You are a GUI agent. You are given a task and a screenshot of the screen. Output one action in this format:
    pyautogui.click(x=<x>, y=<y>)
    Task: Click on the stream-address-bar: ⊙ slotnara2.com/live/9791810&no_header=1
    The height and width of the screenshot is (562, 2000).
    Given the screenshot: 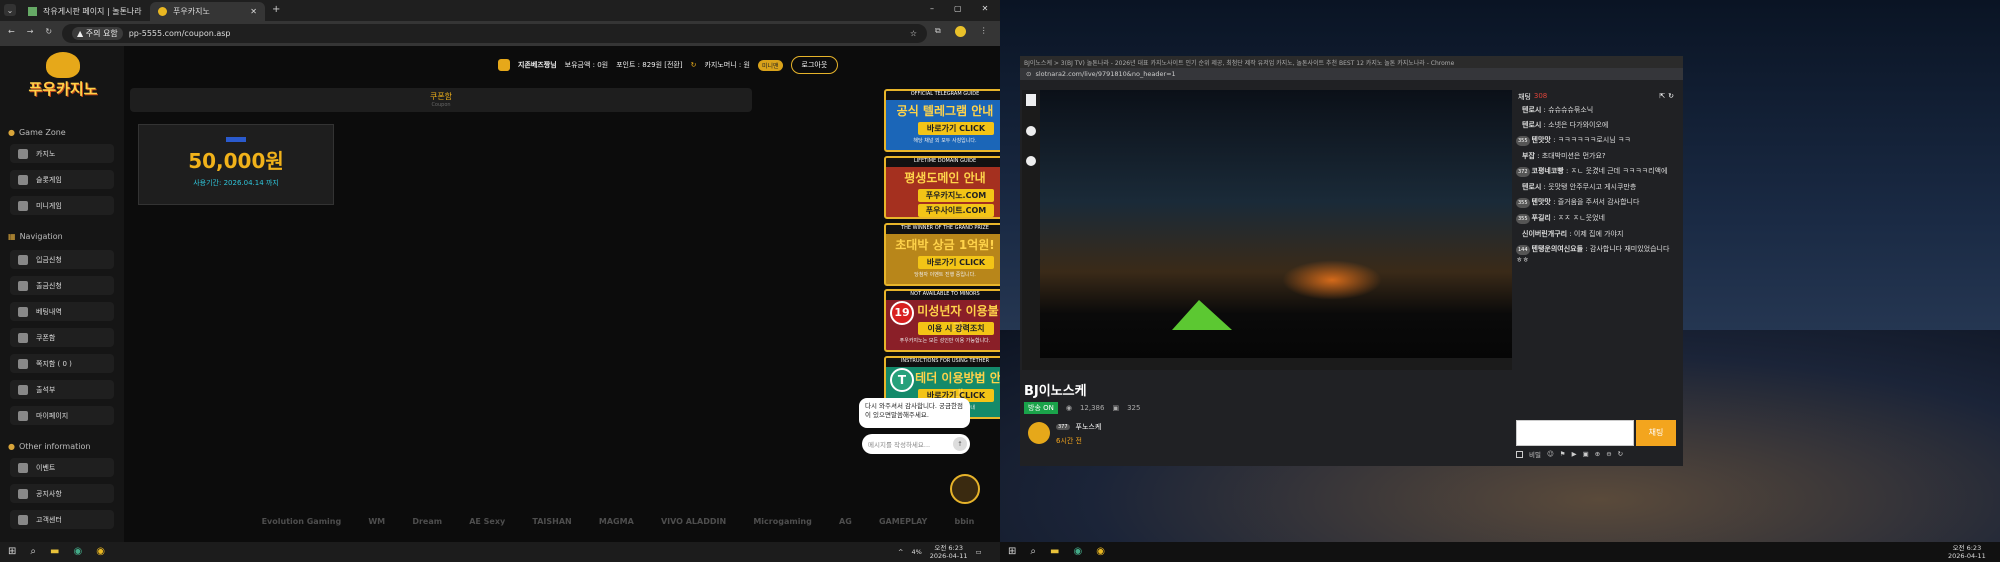 What is the action you would take?
    pyautogui.click(x=1351, y=74)
    